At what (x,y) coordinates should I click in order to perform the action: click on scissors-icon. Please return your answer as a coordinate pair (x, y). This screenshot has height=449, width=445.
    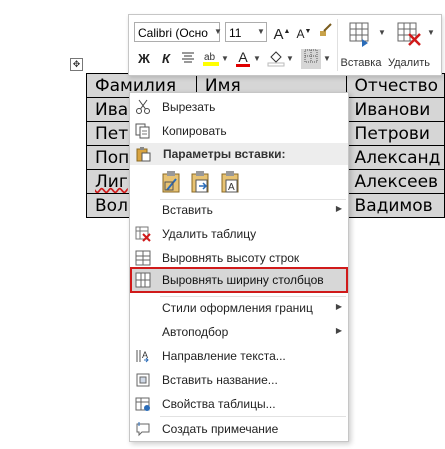
    Looking at the image, I should click on (143, 106).